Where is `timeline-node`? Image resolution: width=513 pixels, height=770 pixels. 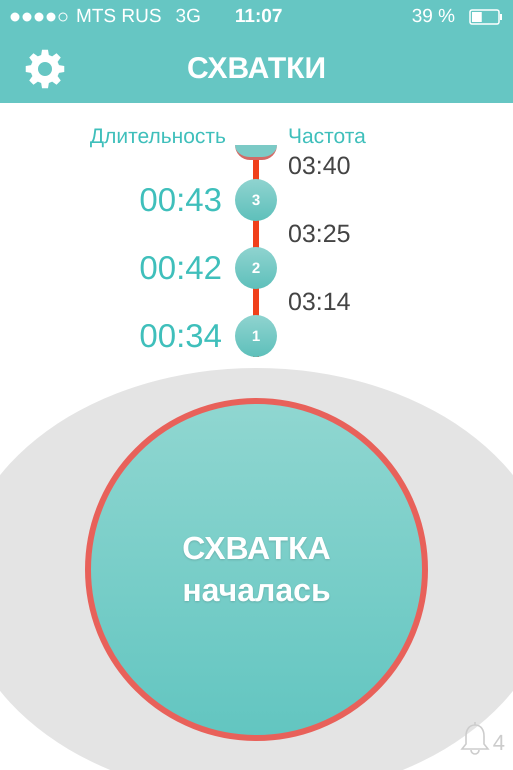 timeline-node is located at coordinates (256, 152).